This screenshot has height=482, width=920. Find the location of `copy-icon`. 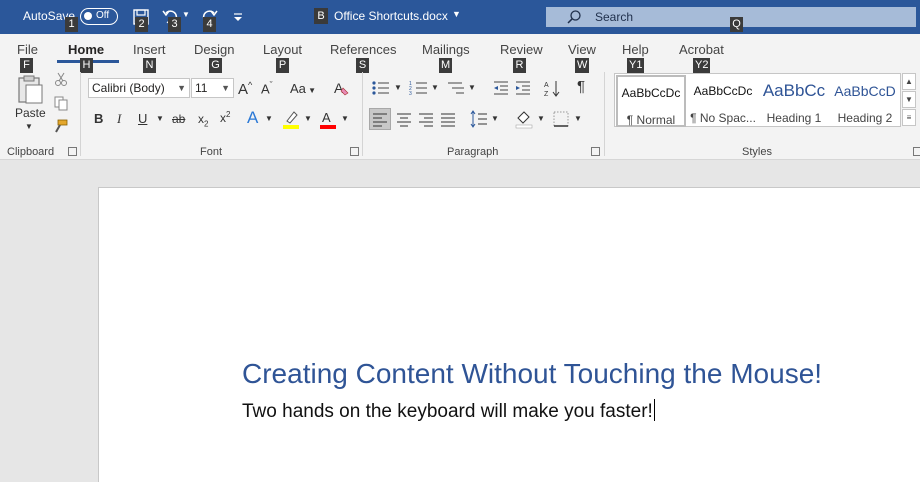

copy-icon is located at coordinates (61, 103).